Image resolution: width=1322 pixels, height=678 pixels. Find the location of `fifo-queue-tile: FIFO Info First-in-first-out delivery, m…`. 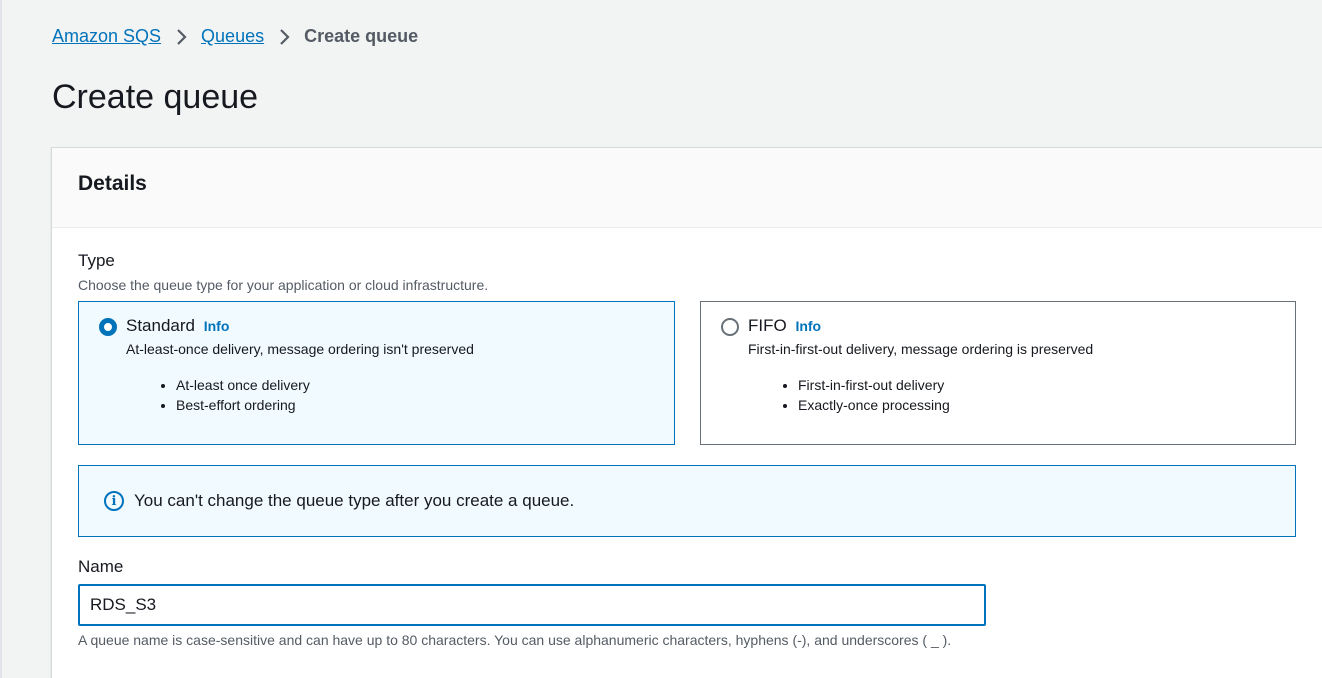

fifo-queue-tile: FIFO Info First-in-first-out delivery, m… is located at coordinates (998, 373).